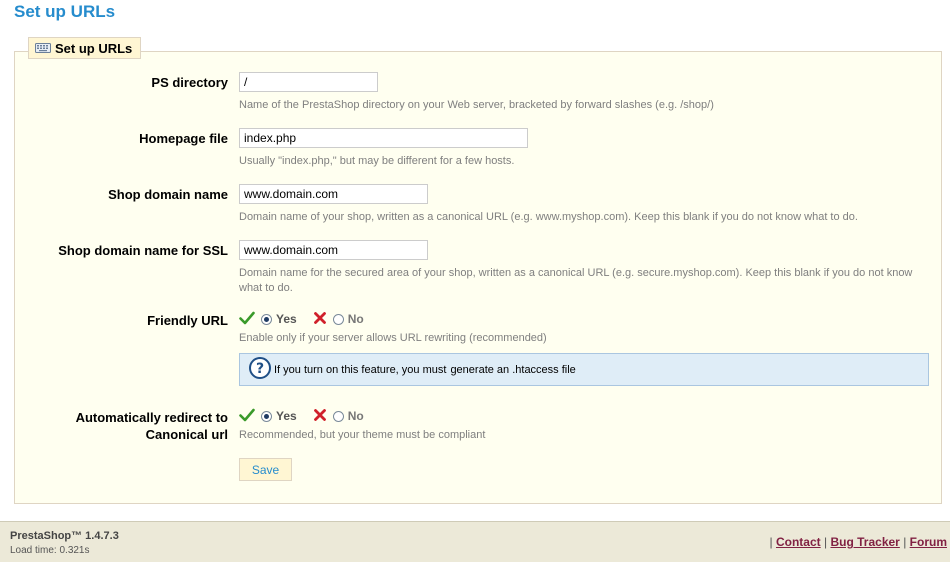 The image size is (950, 562). I want to click on forum-link: Forum, so click(928, 542).